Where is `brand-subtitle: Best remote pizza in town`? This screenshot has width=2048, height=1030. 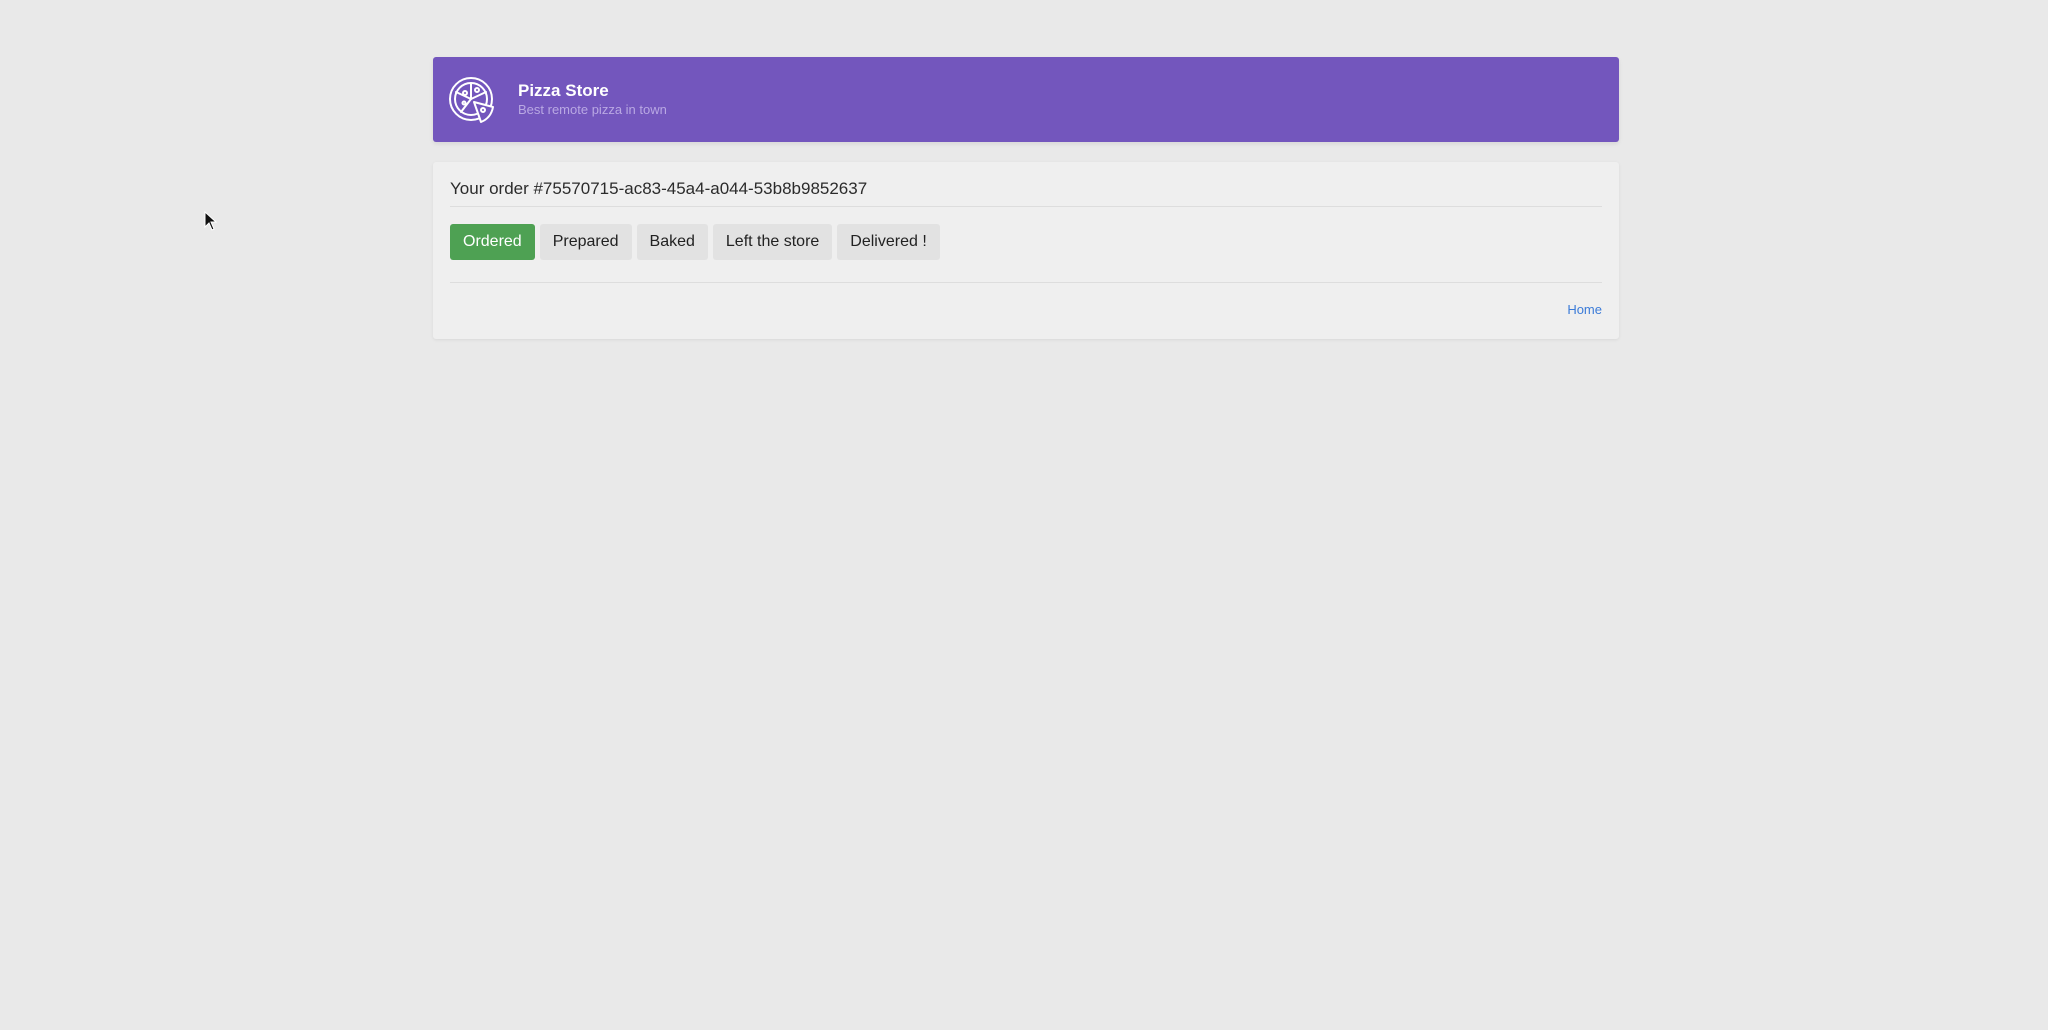
brand-subtitle: Best remote pizza in town is located at coordinates (592, 109).